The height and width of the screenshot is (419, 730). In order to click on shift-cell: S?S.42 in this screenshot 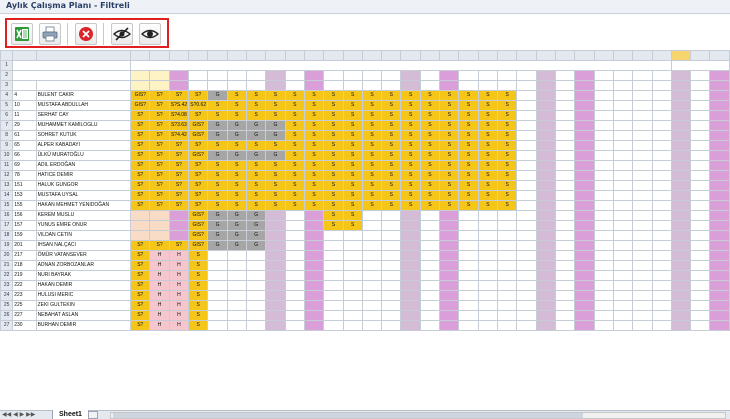, I will do `click(179, 105)`.